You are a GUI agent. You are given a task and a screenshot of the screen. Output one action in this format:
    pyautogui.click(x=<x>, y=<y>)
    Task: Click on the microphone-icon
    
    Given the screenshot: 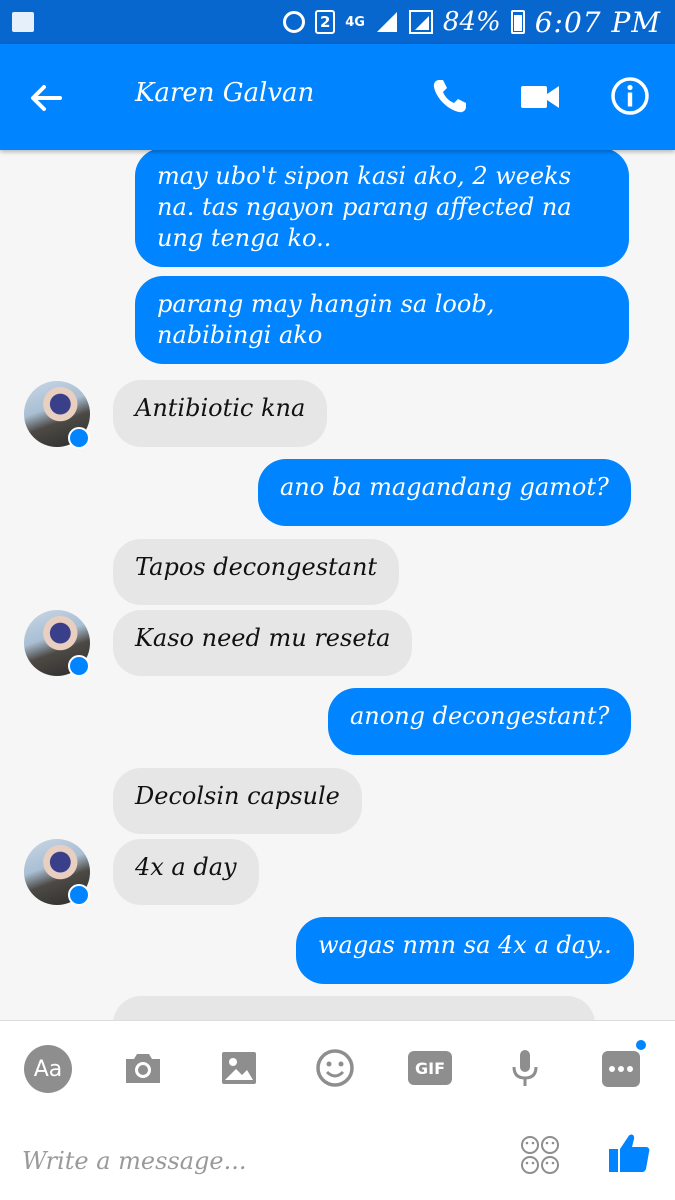 What is the action you would take?
    pyautogui.click(x=525, y=1068)
    